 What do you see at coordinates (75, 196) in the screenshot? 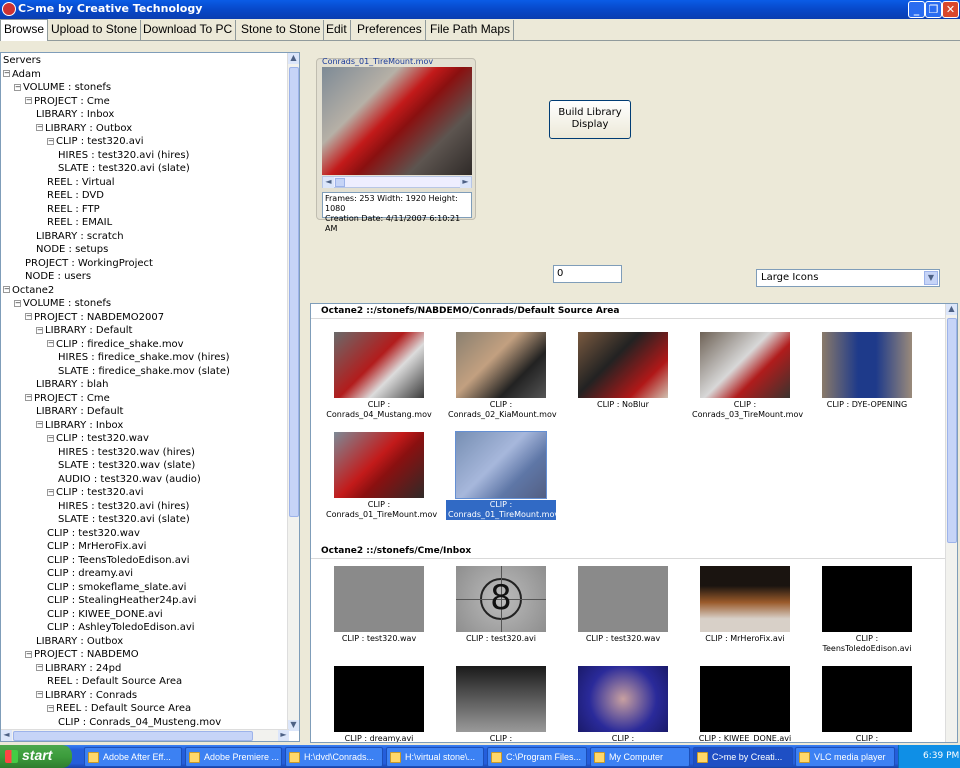
I see `tree-node: REEL : DVD` at bounding box center [75, 196].